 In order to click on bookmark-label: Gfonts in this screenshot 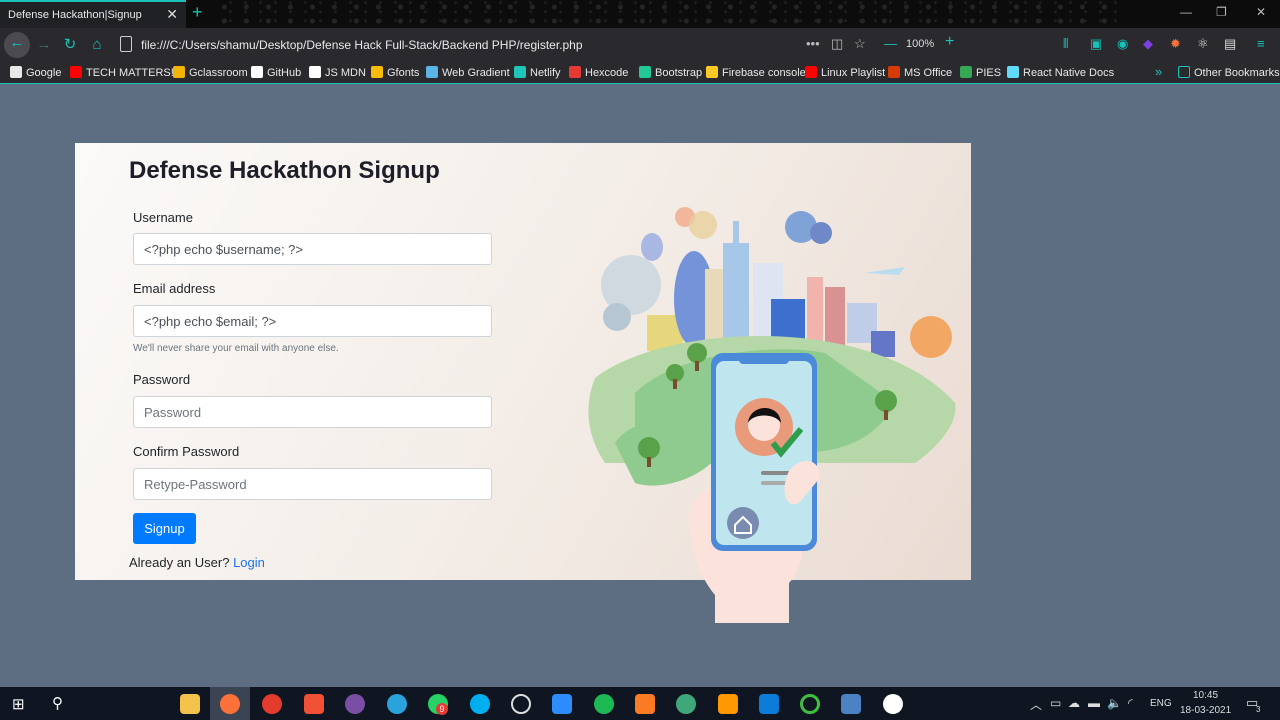, I will do `click(403, 73)`.